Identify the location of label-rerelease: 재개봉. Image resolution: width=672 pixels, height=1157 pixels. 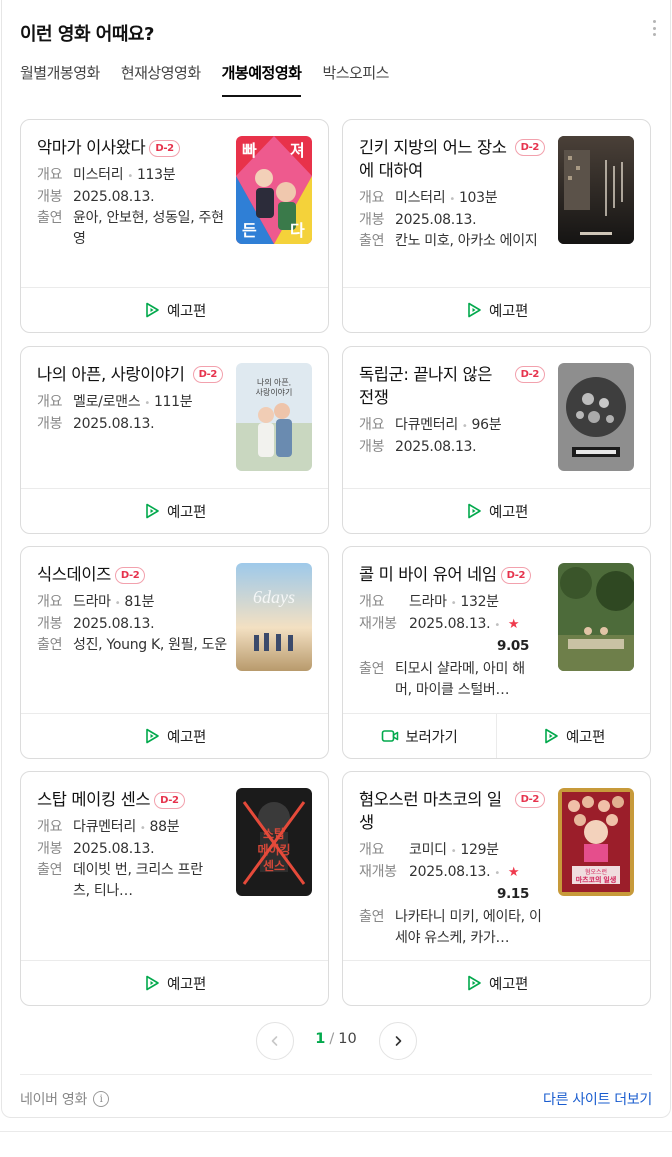
(378, 872).